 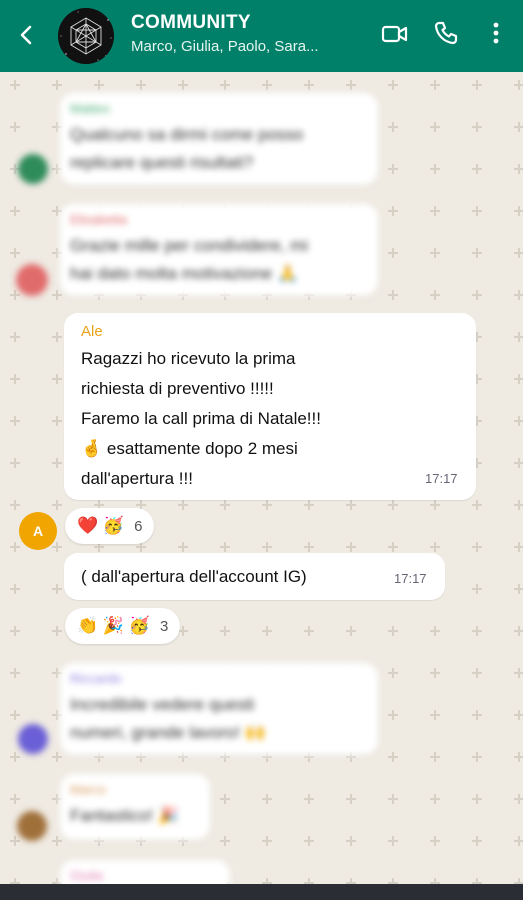 I want to click on message-sender: Giulia, so click(x=86, y=875).